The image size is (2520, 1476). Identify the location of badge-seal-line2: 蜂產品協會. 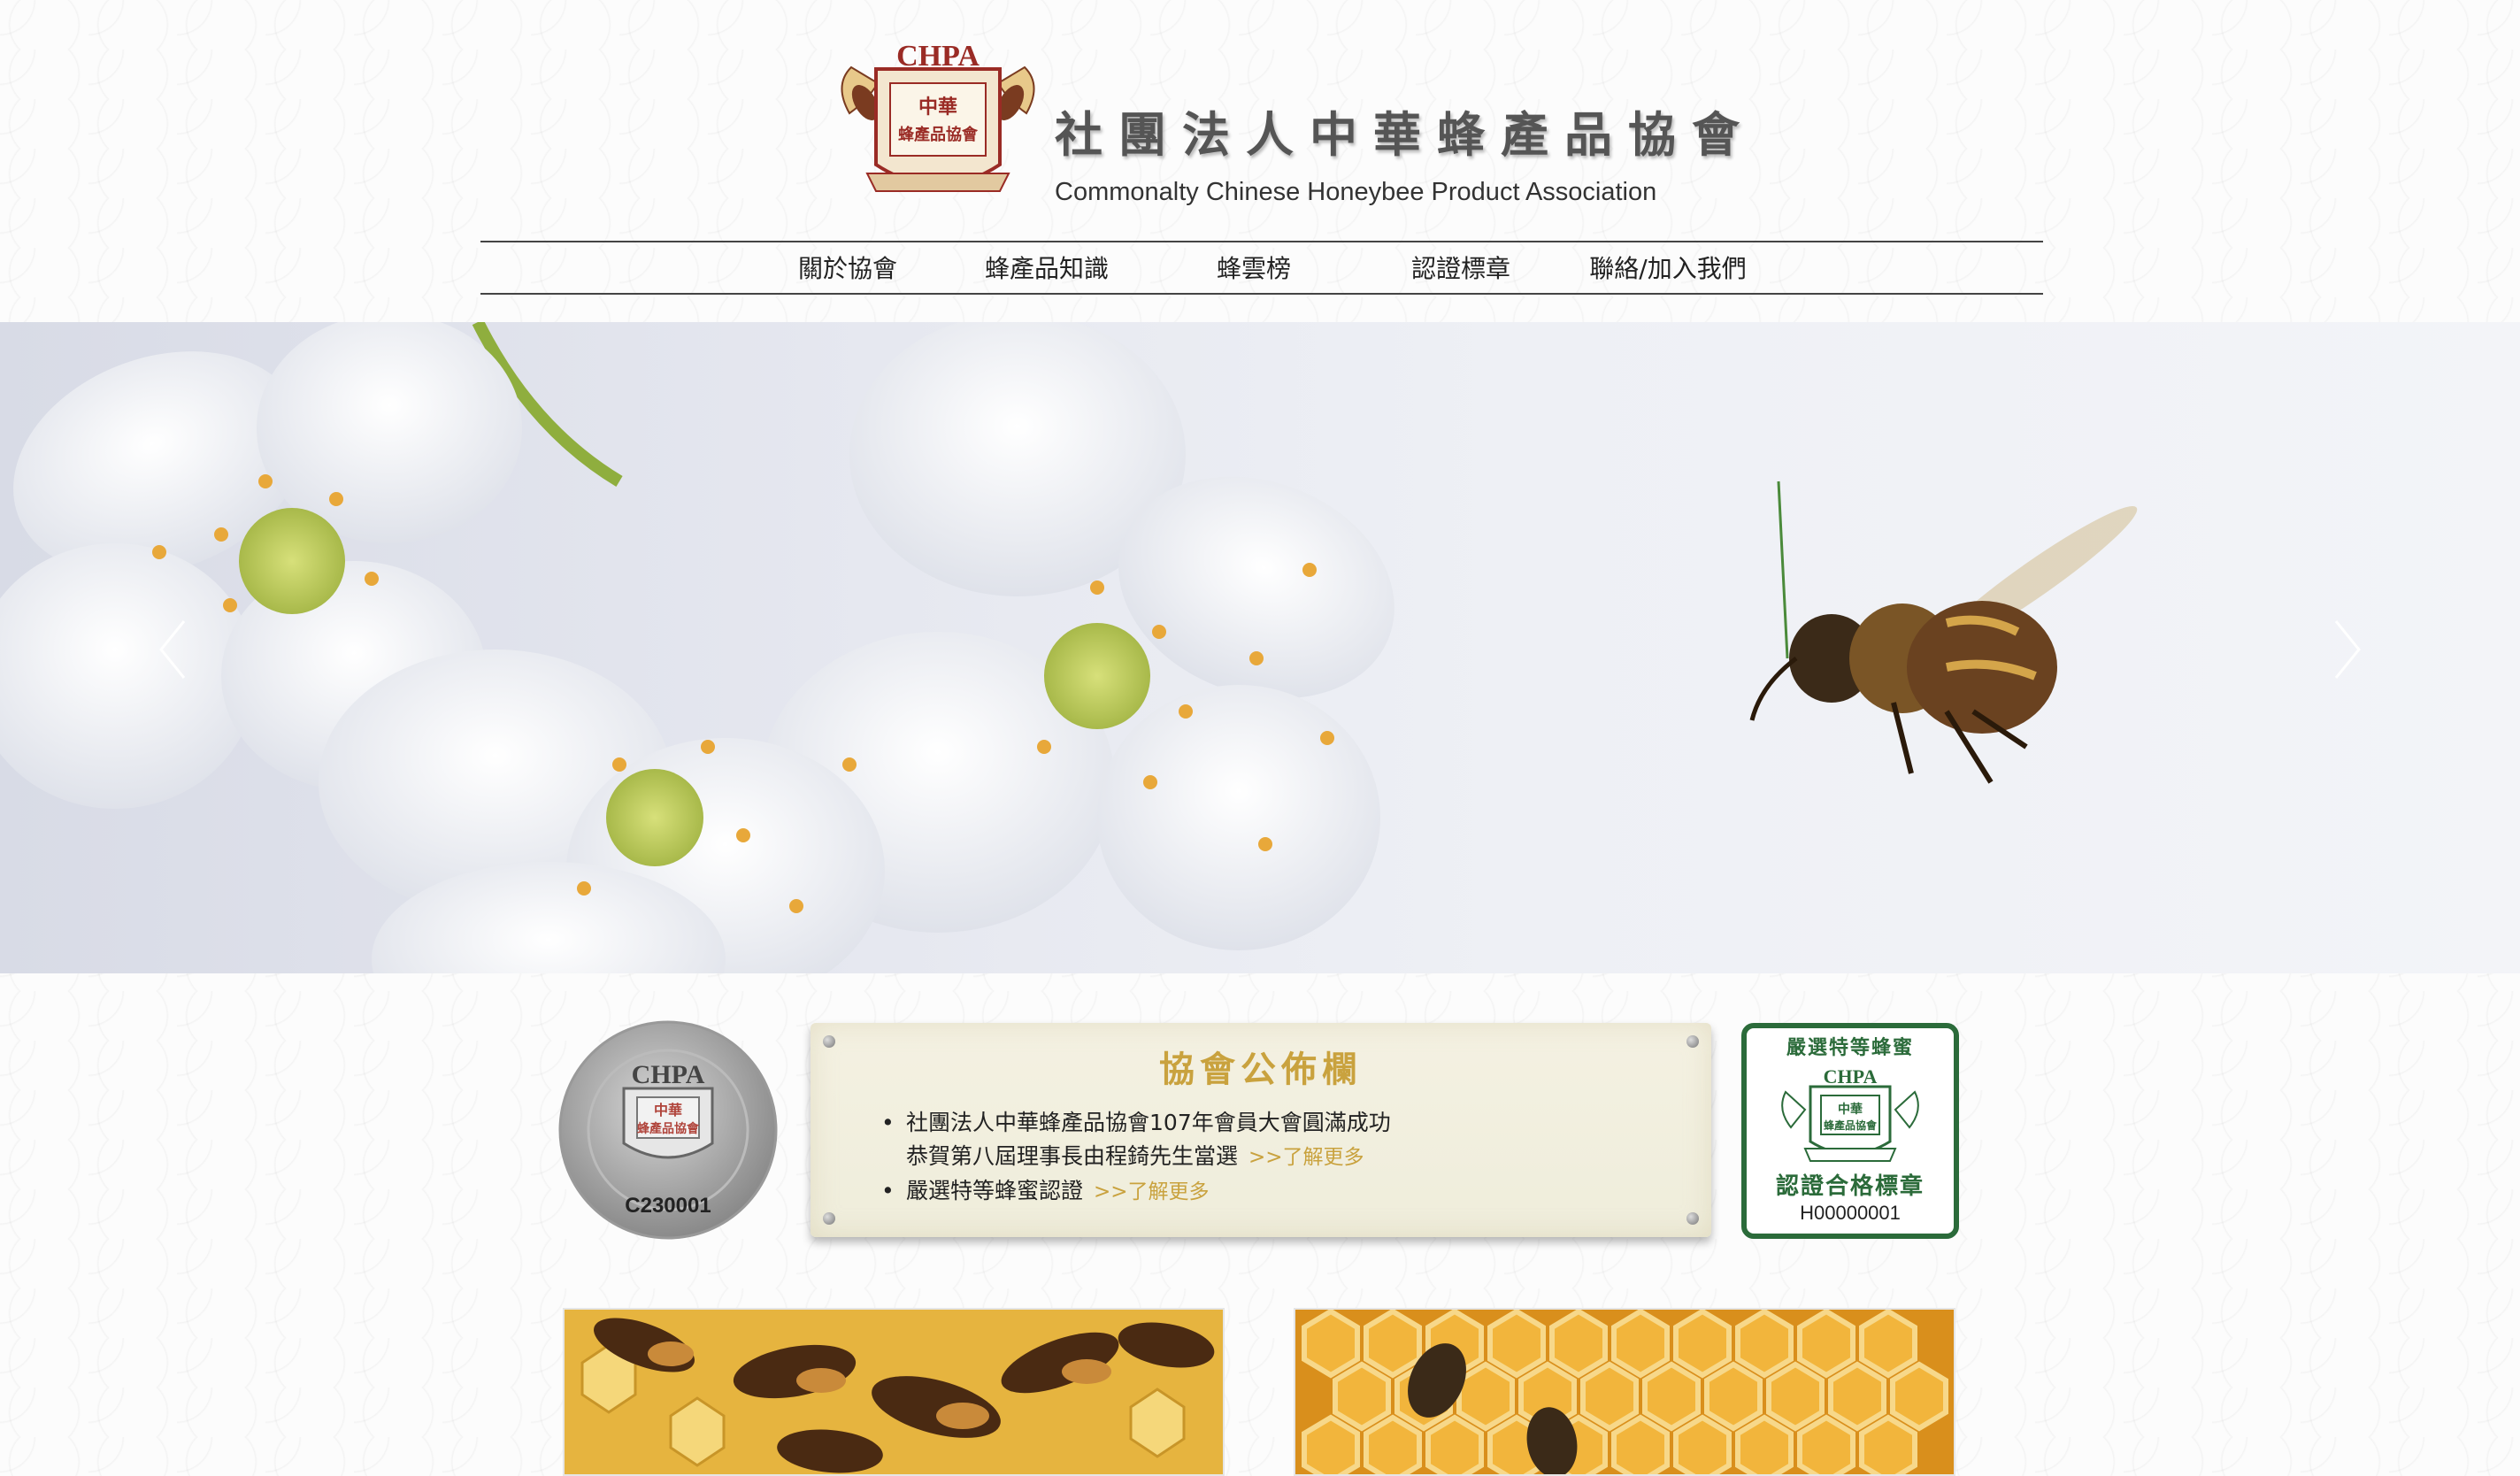
(1851, 1126).